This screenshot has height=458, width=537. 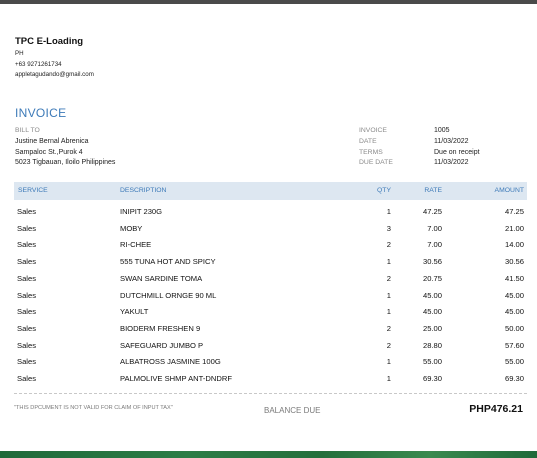 I want to click on invoice-number-label: INVOICE, so click(x=373, y=130).